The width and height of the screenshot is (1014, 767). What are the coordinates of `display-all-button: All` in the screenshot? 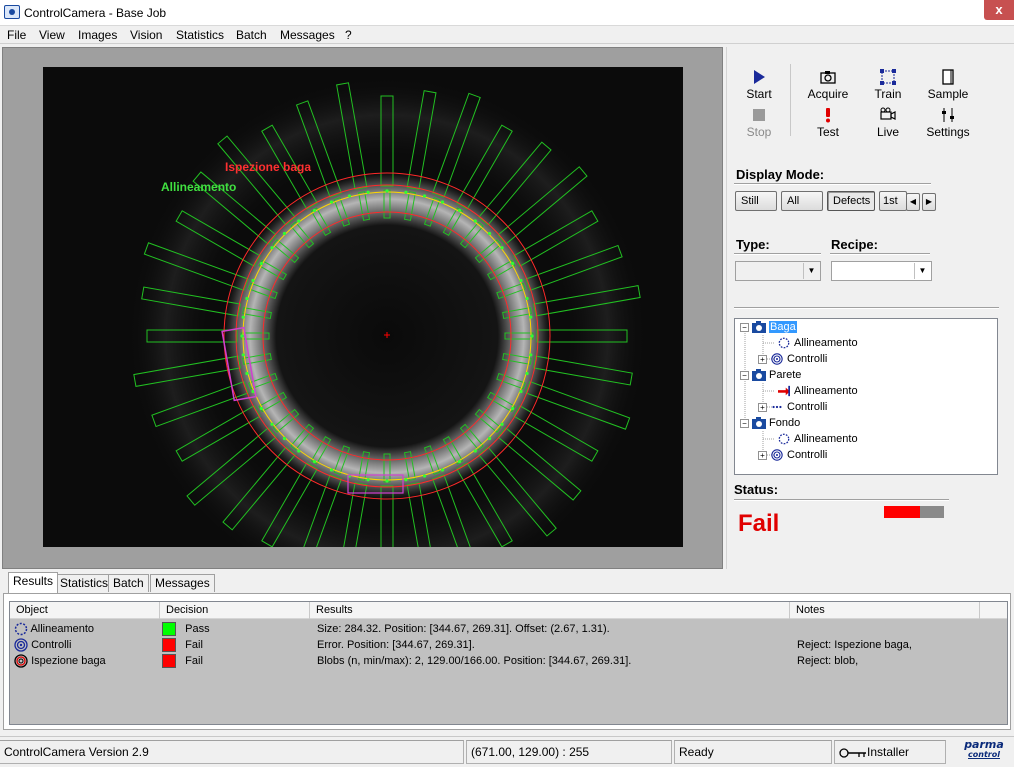 It's located at (802, 201).